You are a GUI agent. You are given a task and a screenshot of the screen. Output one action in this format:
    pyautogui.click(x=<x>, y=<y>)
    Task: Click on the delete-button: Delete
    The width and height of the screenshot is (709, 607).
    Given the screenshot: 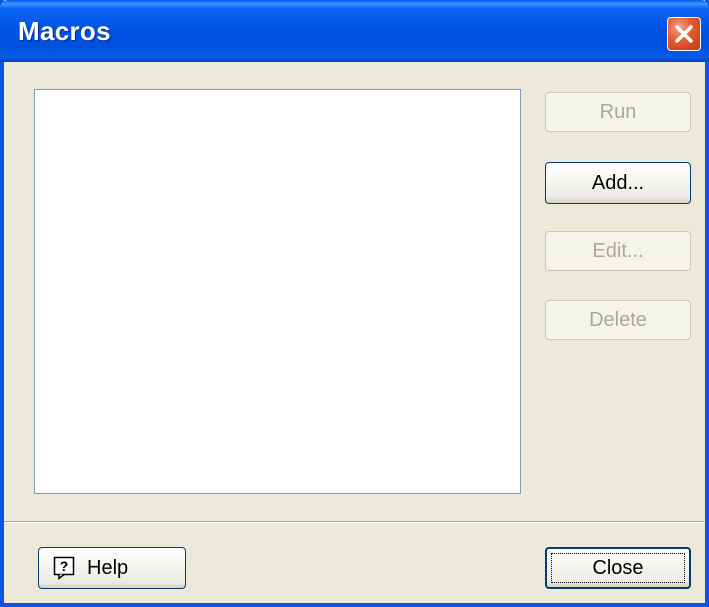 What is the action you would take?
    pyautogui.click(x=618, y=320)
    